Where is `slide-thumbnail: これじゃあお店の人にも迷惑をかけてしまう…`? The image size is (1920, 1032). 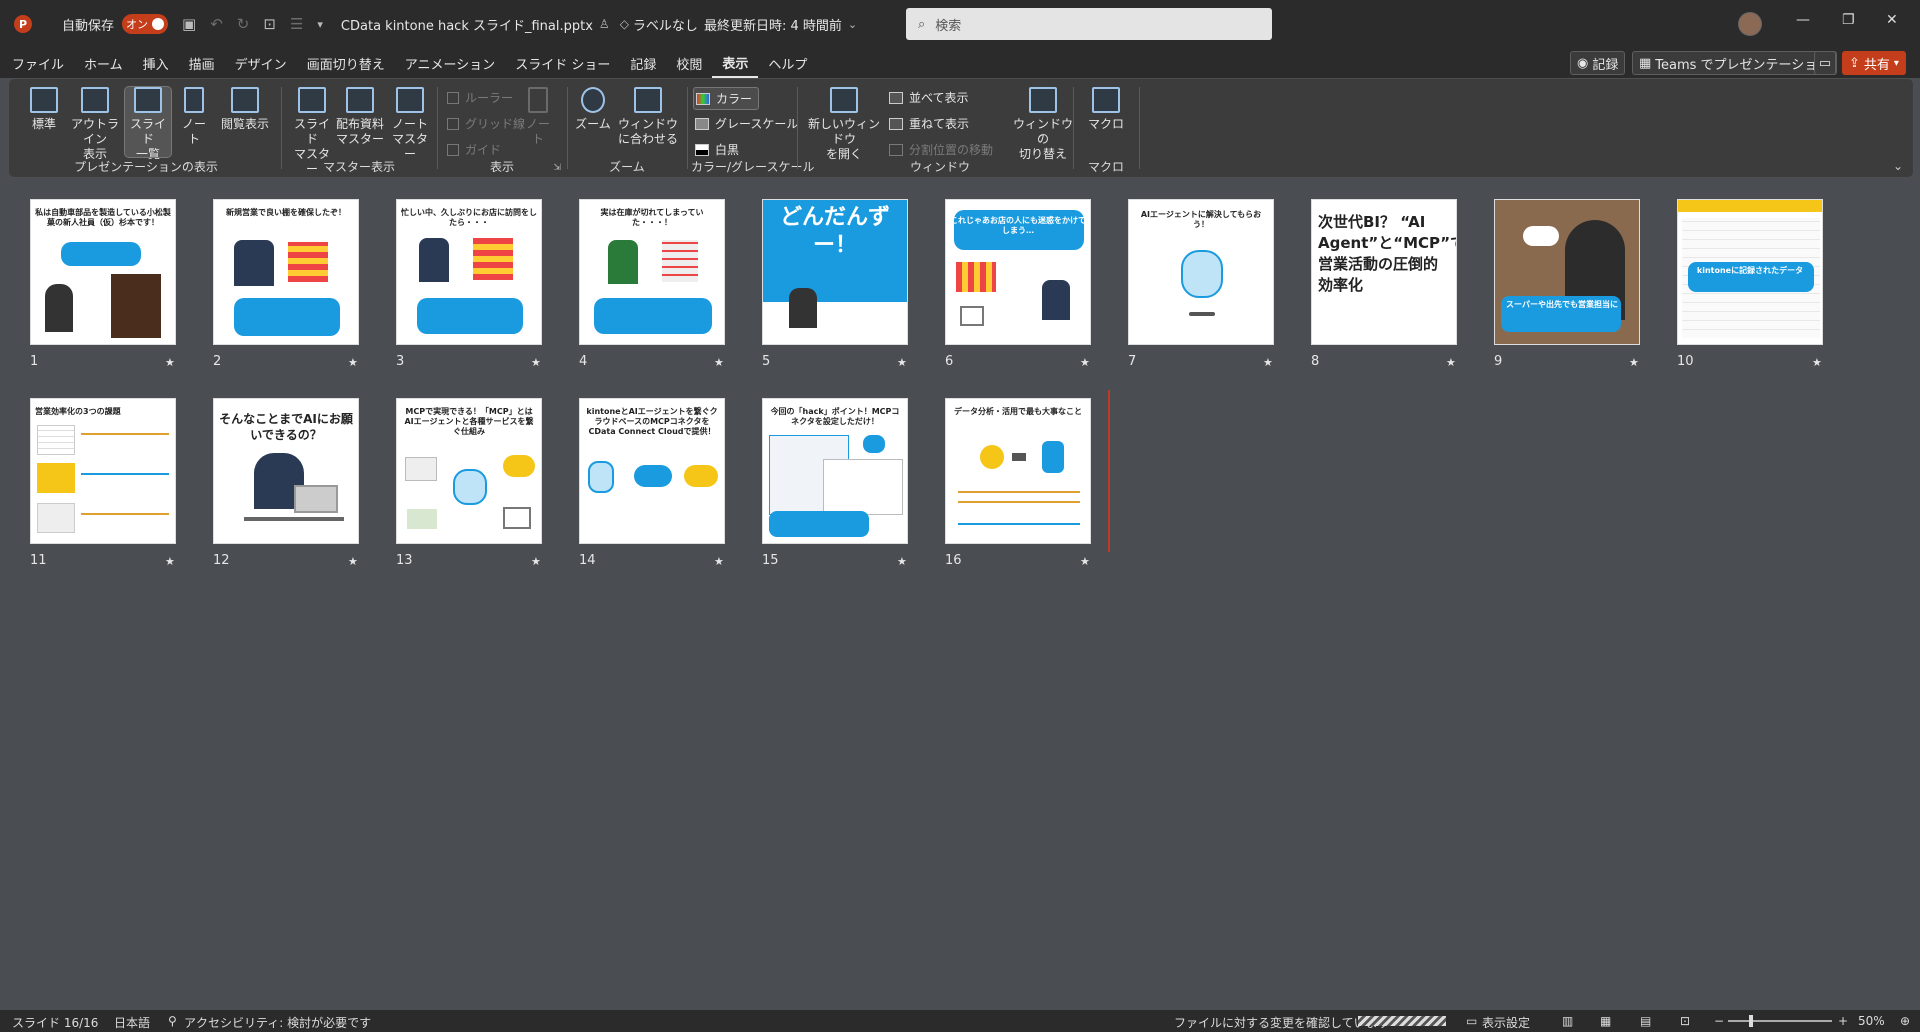 slide-thumbnail: これじゃあお店の人にも迷惑をかけてしまう… is located at coordinates (1018, 272).